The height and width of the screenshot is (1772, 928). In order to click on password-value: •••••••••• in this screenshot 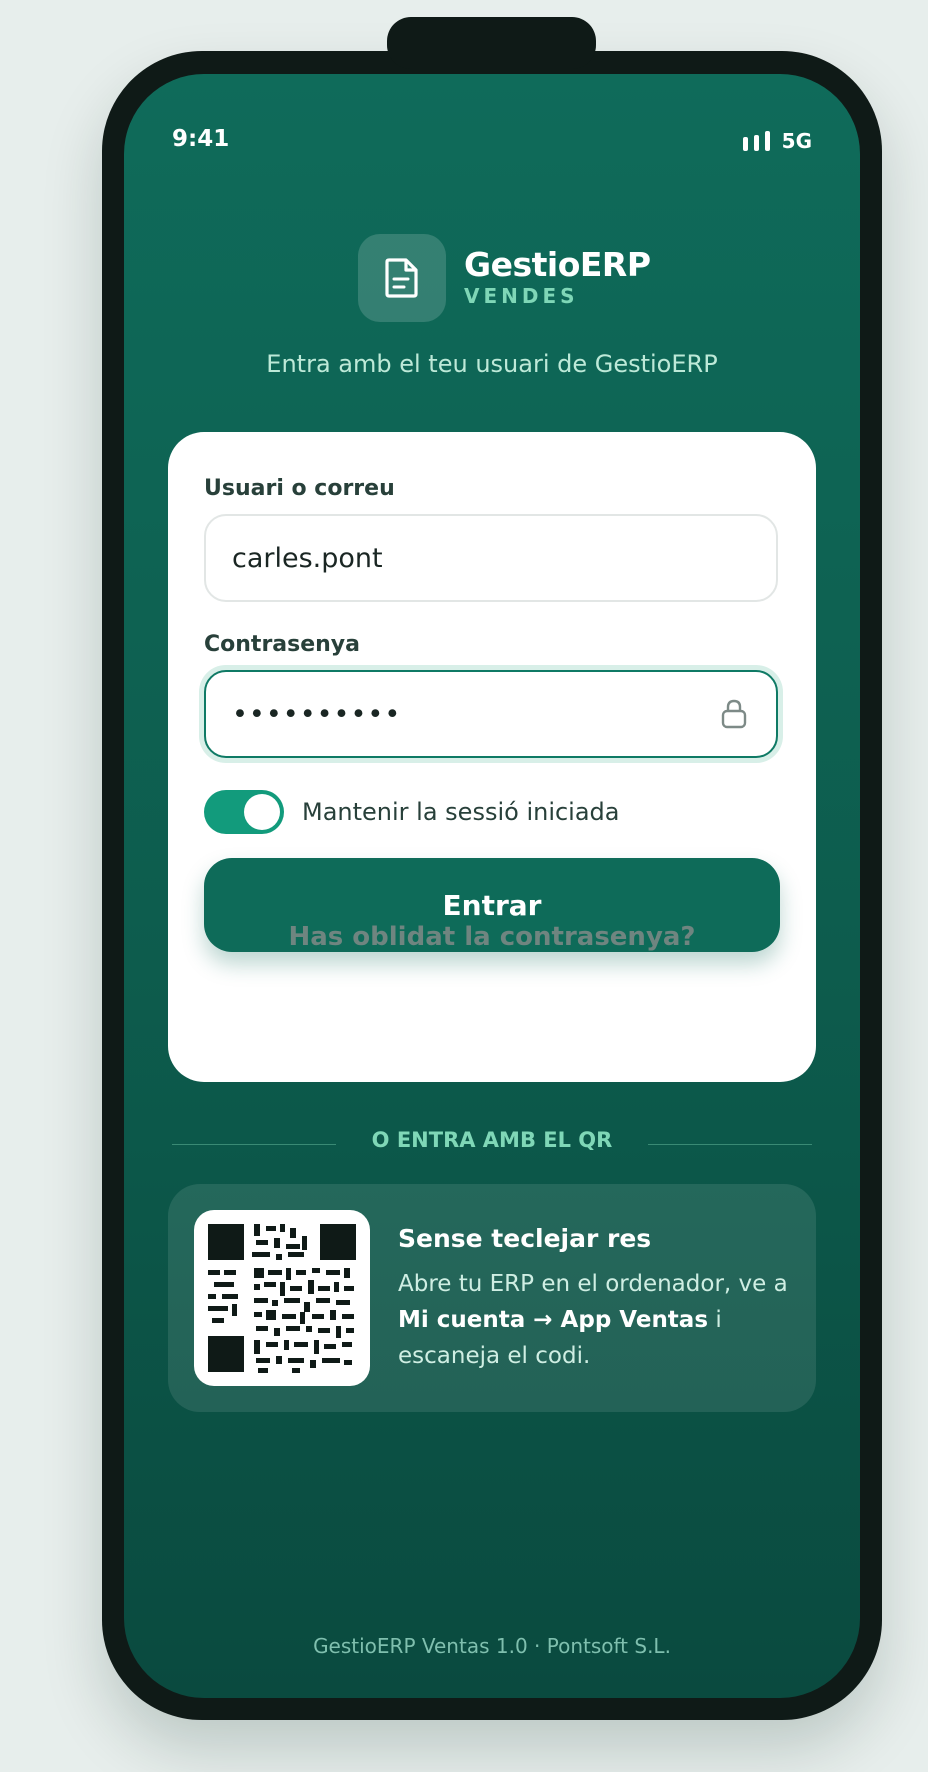, I will do `click(317, 714)`.